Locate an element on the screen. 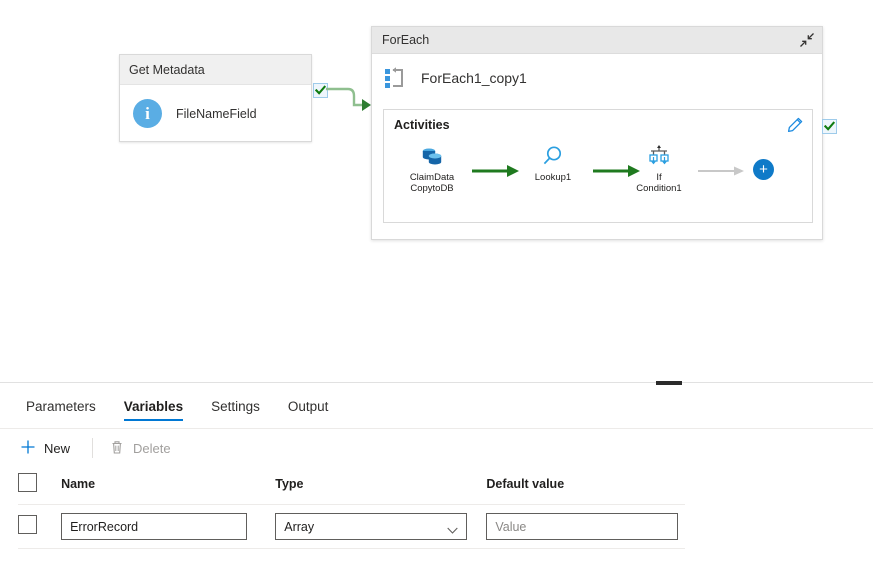 Image resolution: width=873 pixels, height=567 pixels. column-header-name: Name is located at coordinates (168, 486).